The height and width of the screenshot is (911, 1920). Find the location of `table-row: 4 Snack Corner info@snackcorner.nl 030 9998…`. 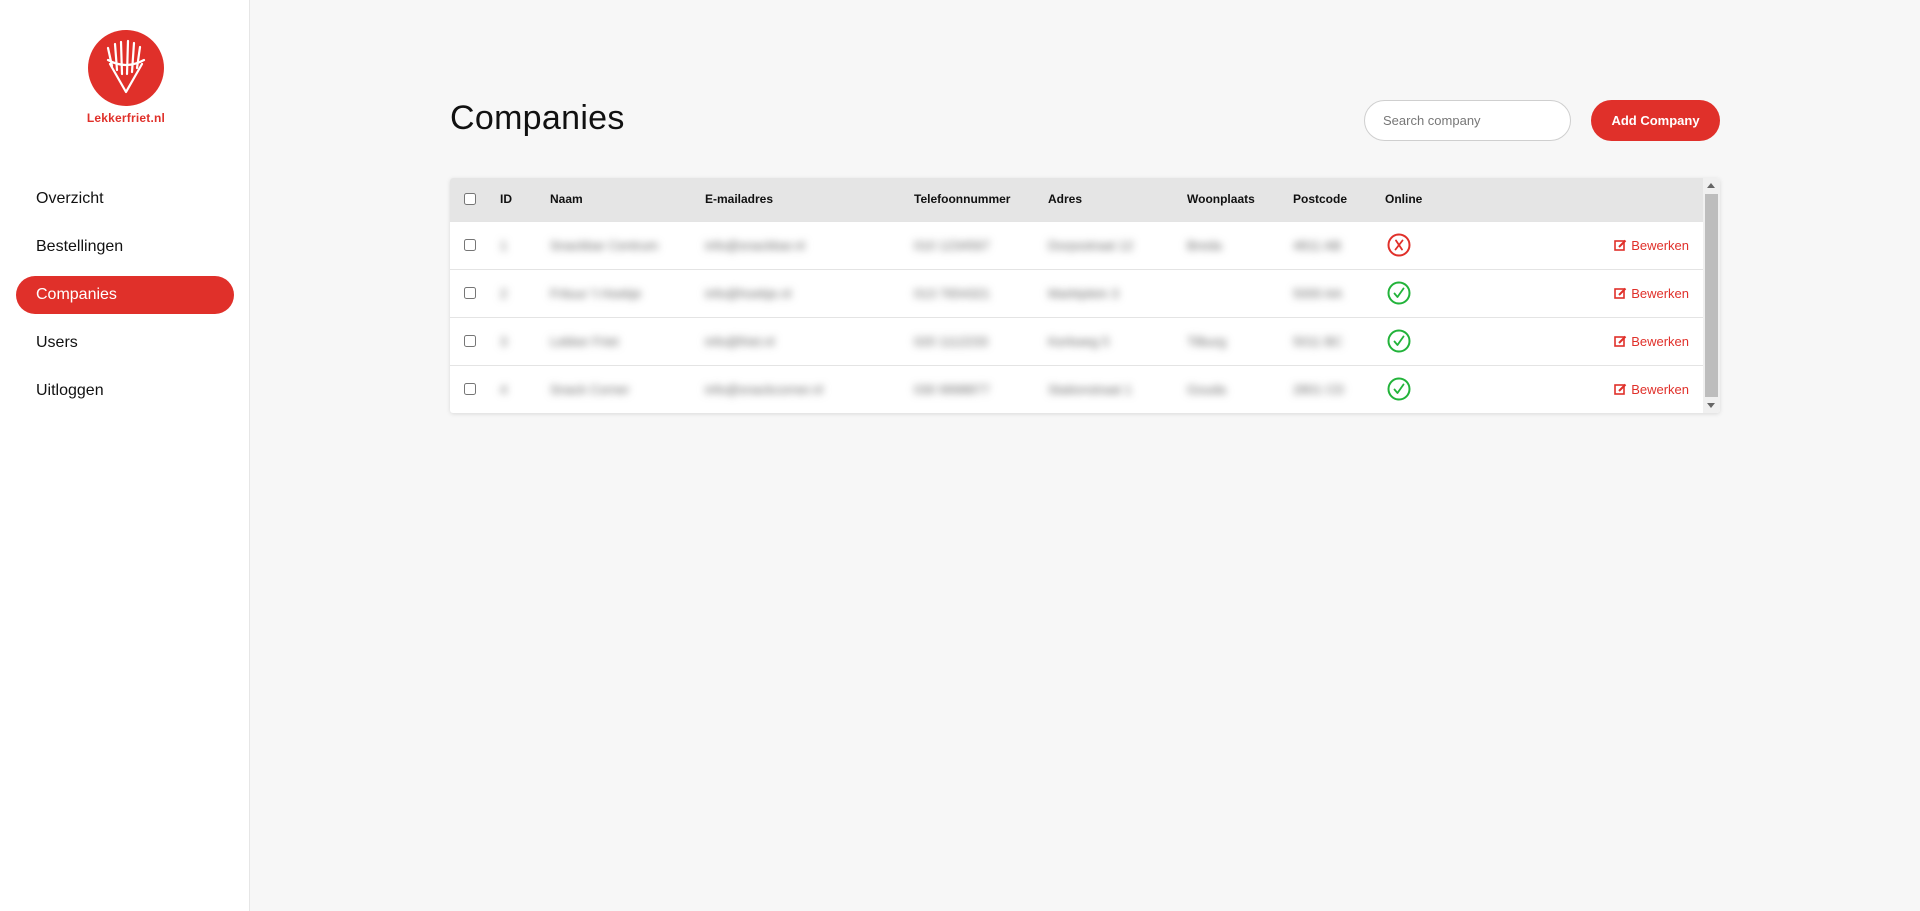

table-row: 4 Snack Corner info@snackcorner.nl 030 9998… is located at coordinates (1076, 389).